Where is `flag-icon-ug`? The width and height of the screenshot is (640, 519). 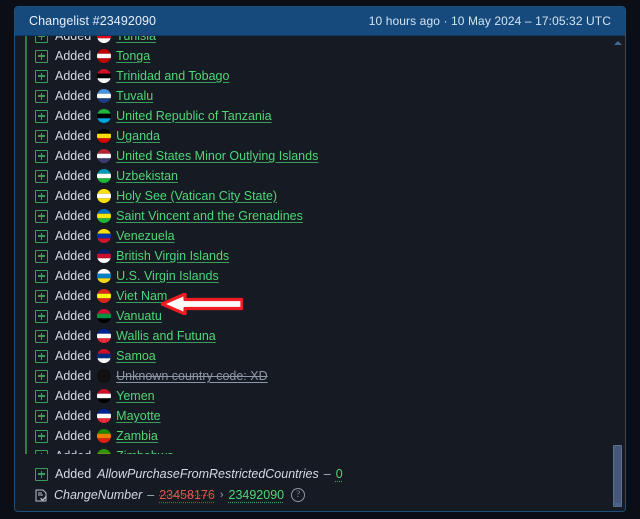
flag-icon-ug is located at coordinates (104, 136).